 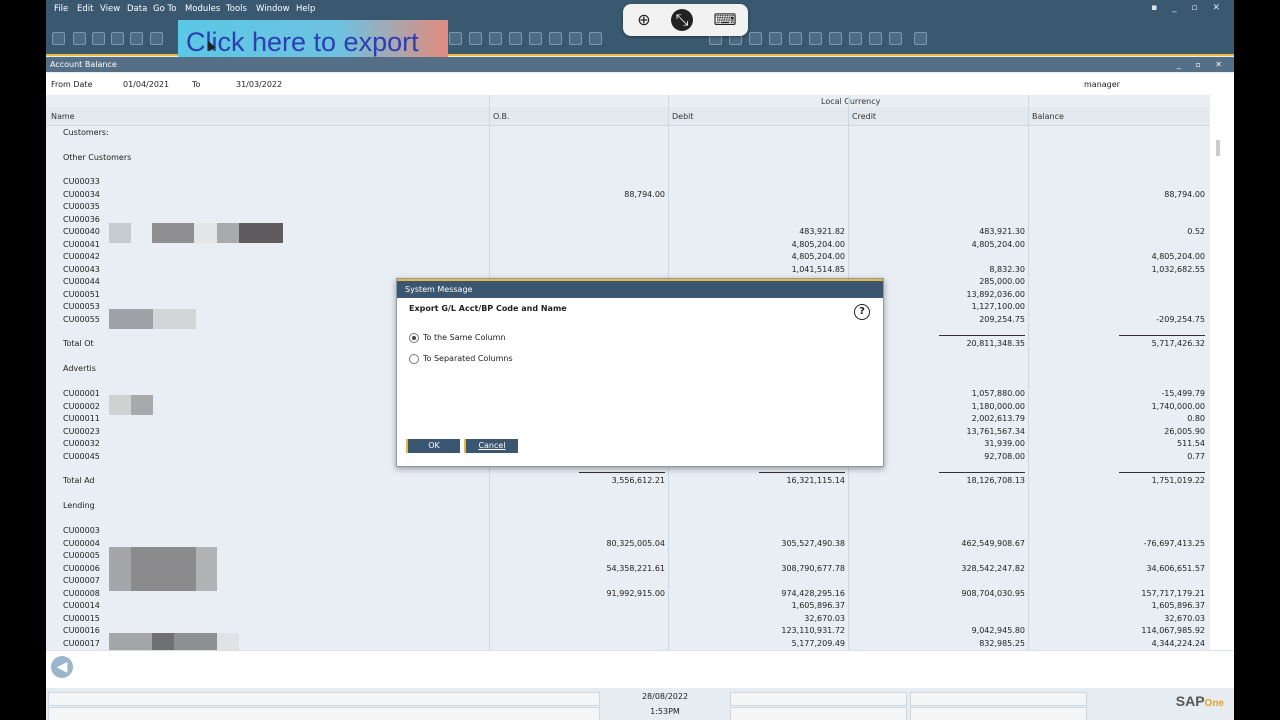 I want to click on section-customers: Customers:, so click(x=86, y=132).